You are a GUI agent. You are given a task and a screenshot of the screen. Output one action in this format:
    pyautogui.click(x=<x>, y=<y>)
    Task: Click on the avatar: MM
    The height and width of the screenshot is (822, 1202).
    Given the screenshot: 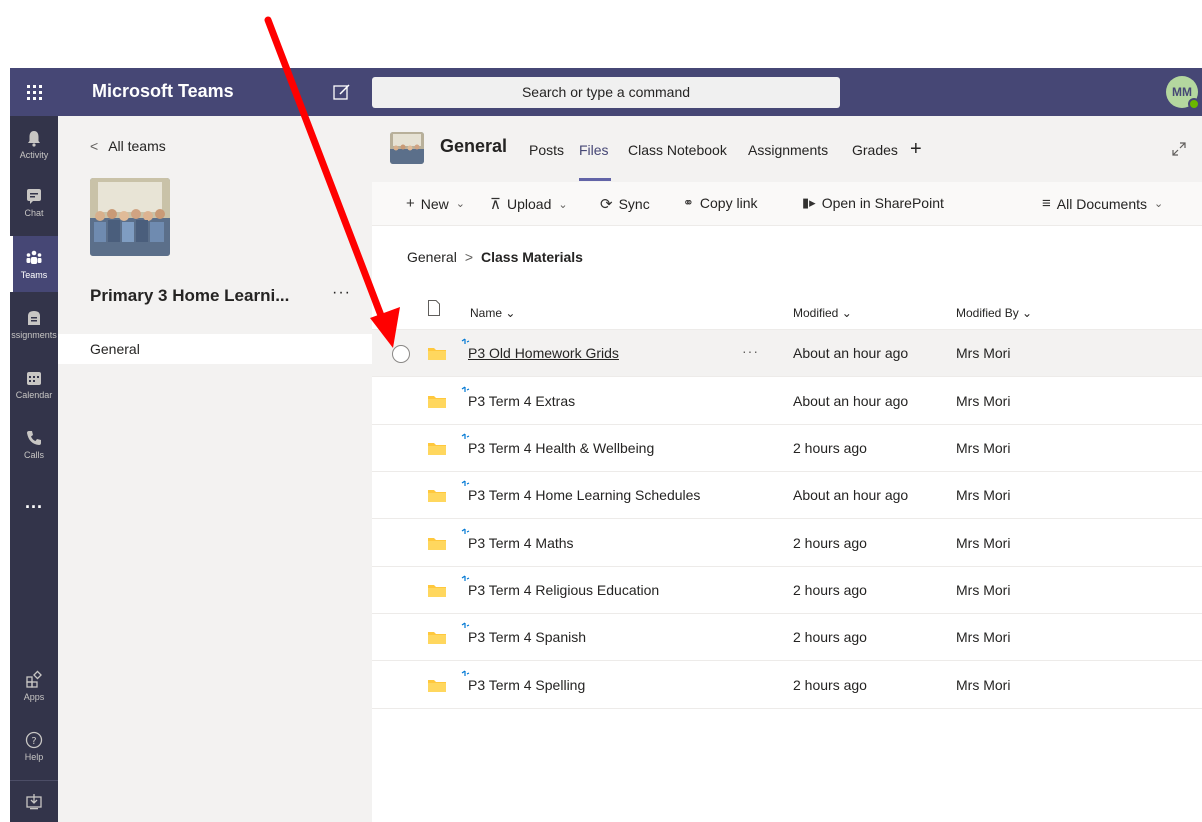 What is the action you would take?
    pyautogui.click(x=1183, y=93)
    